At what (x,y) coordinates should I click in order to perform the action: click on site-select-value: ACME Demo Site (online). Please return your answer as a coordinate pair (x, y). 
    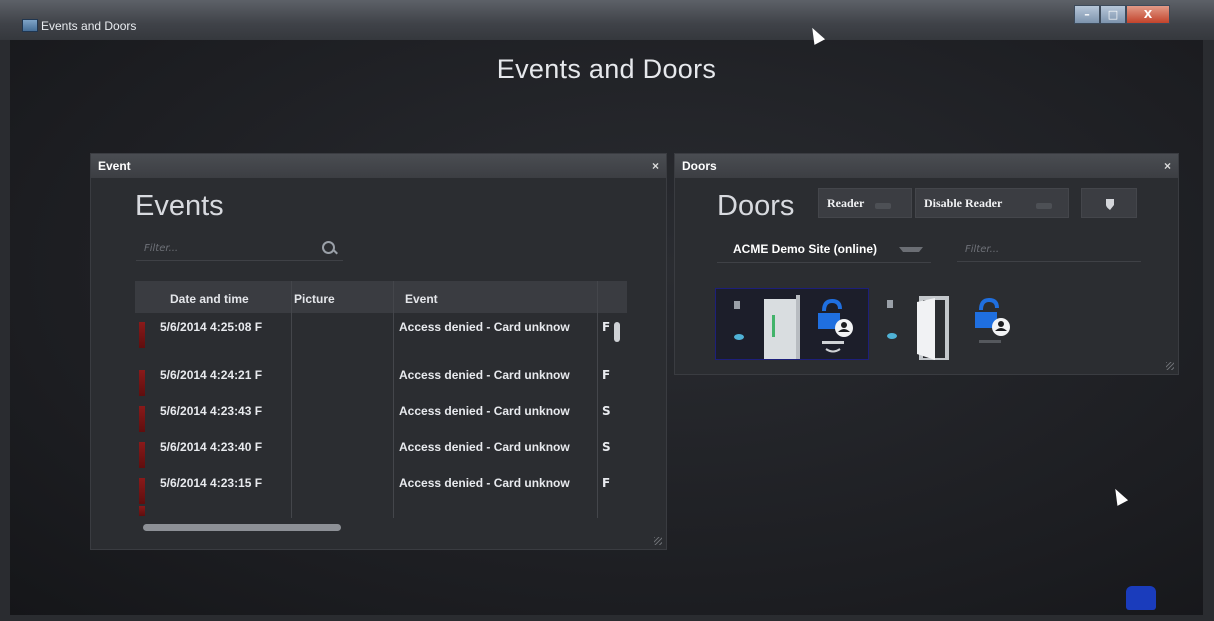
    Looking at the image, I should click on (805, 249).